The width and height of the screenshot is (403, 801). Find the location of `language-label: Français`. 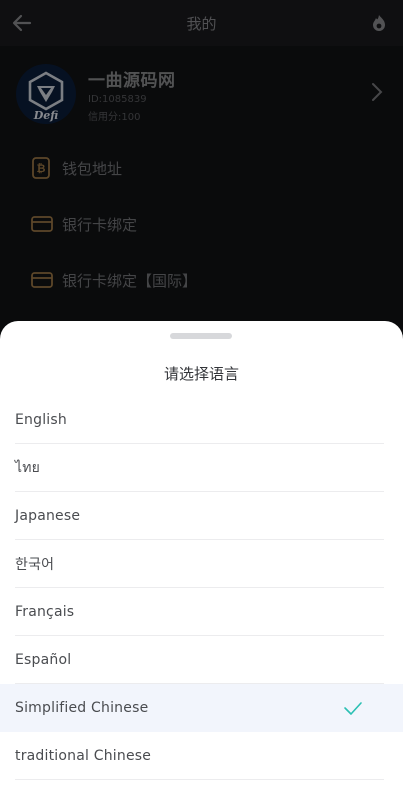

language-label: Français is located at coordinates (45, 612).